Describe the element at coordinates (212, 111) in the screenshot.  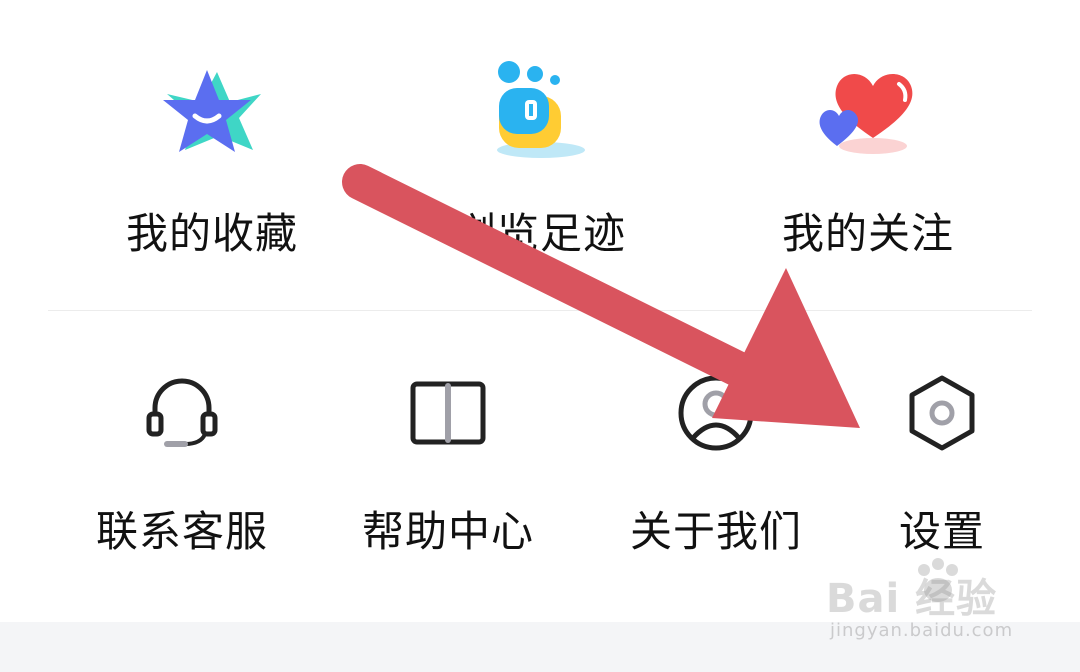
I see `star-icon` at that location.